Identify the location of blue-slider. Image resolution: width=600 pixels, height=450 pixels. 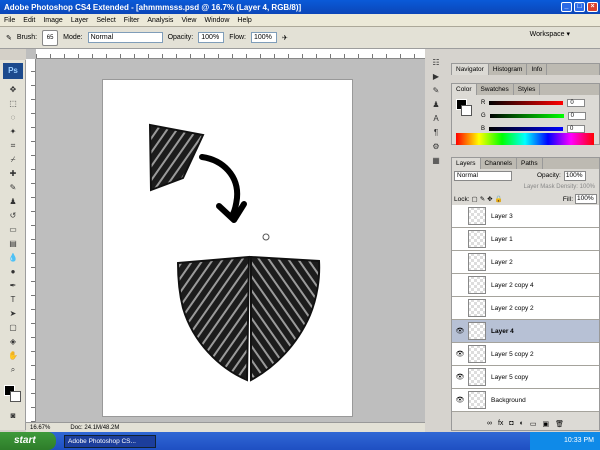
(526, 129).